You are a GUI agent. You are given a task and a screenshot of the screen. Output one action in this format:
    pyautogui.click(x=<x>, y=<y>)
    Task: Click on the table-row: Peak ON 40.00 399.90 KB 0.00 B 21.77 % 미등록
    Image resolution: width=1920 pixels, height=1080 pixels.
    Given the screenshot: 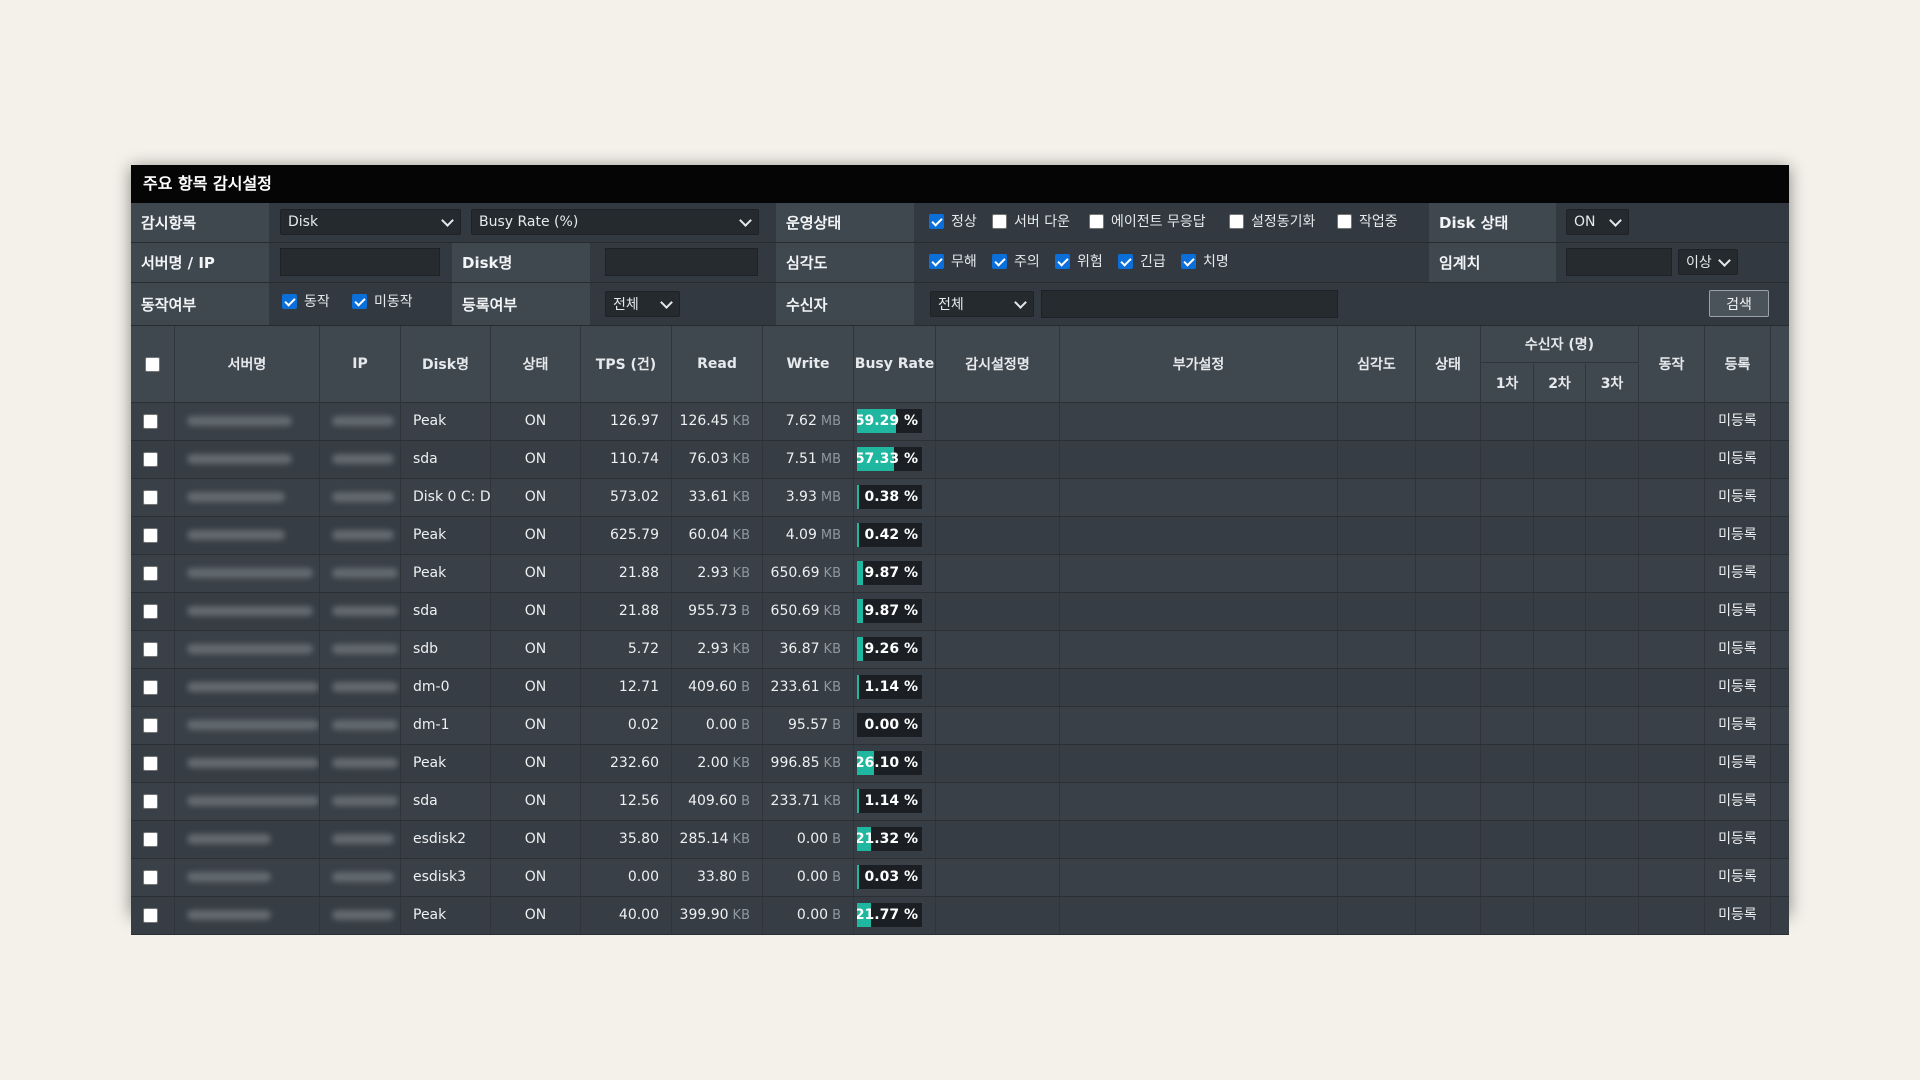 What is the action you would take?
    pyautogui.click(x=960, y=916)
    